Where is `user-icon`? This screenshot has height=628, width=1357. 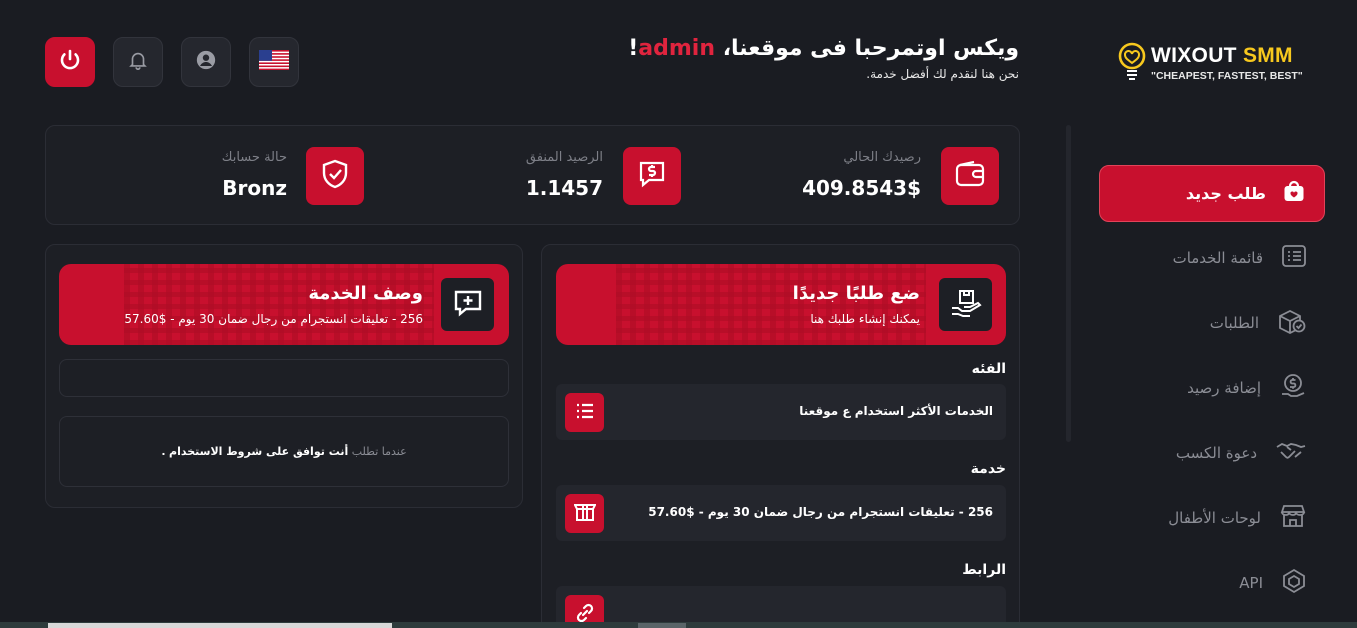 user-icon is located at coordinates (206, 62).